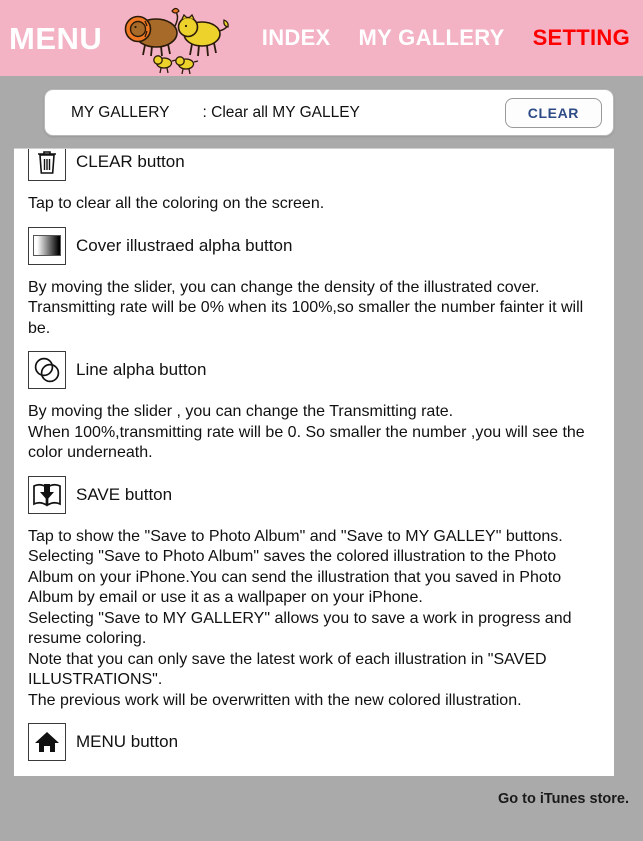 This screenshot has height=841, width=643. What do you see at coordinates (432, 38) in the screenshot?
I see `nav-link-my-gallery: MY GALLERY` at bounding box center [432, 38].